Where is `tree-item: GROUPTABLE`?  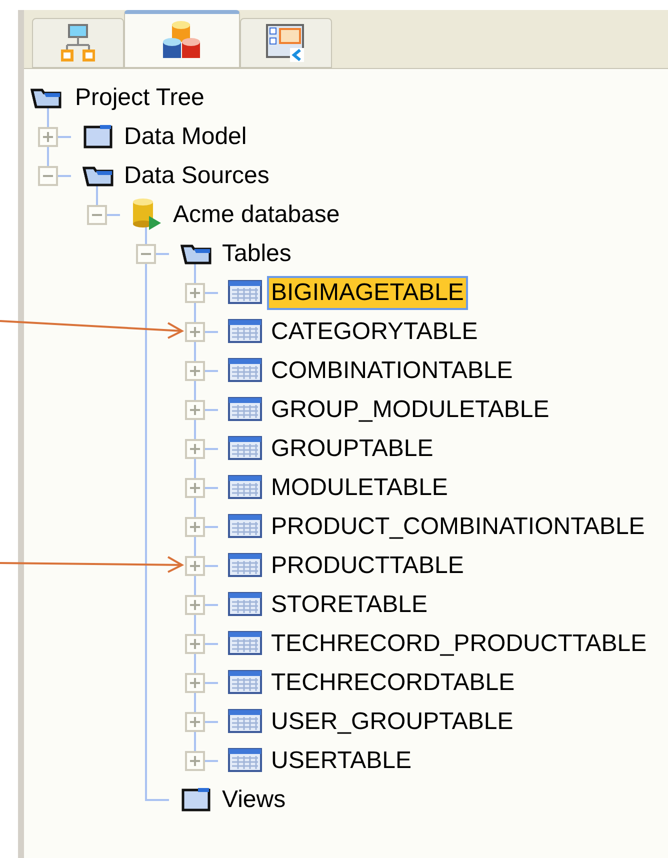 tree-item: GROUPTABLE is located at coordinates (352, 449).